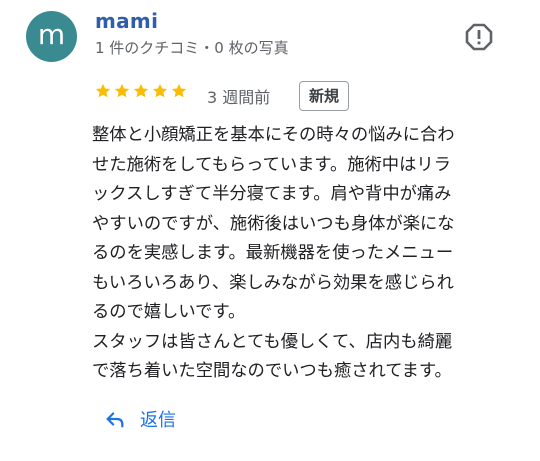 The image size is (540, 461). What do you see at coordinates (158, 420) in the screenshot?
I see `reply-label: 返信` at bounding box center [158, 420].